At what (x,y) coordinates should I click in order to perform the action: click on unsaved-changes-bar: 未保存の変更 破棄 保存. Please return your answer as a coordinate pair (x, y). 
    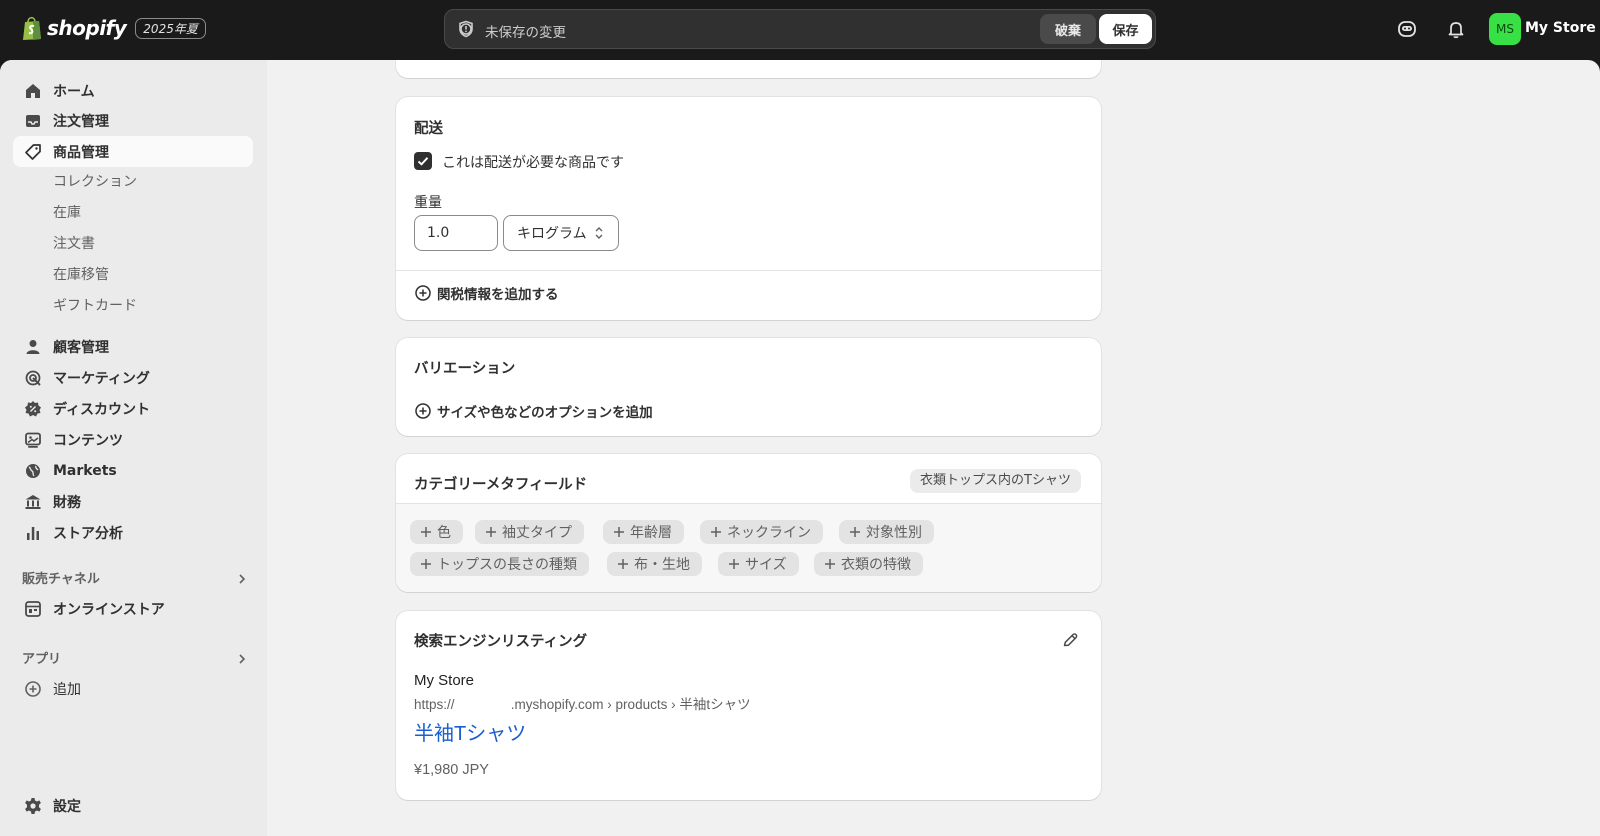
    Looking at the image, I should click on (800, 29).